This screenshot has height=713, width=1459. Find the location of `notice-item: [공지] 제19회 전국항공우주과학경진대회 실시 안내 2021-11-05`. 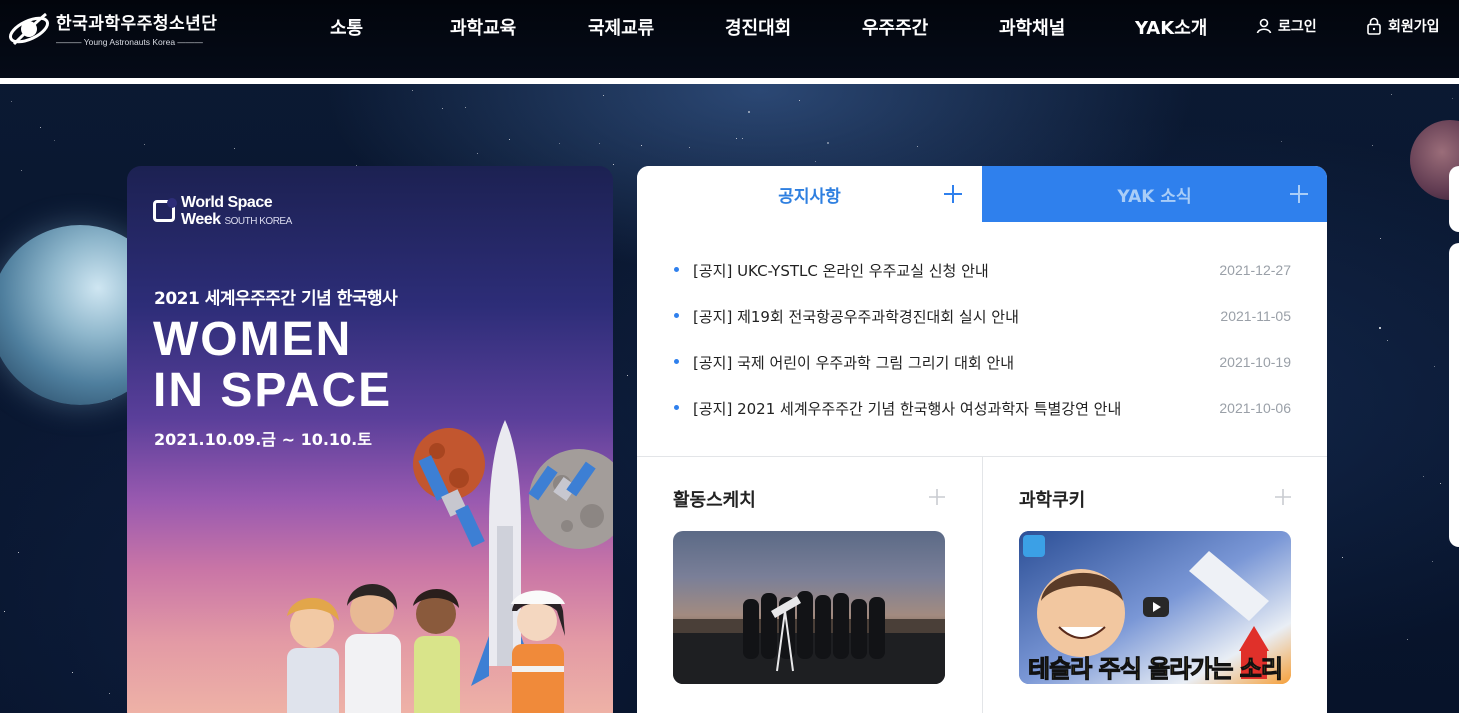

notice-item: [공지] 제19회 전국항공우주과학경진대회 실시 안내 2021-11-05 is located at coordinates (982, 320).